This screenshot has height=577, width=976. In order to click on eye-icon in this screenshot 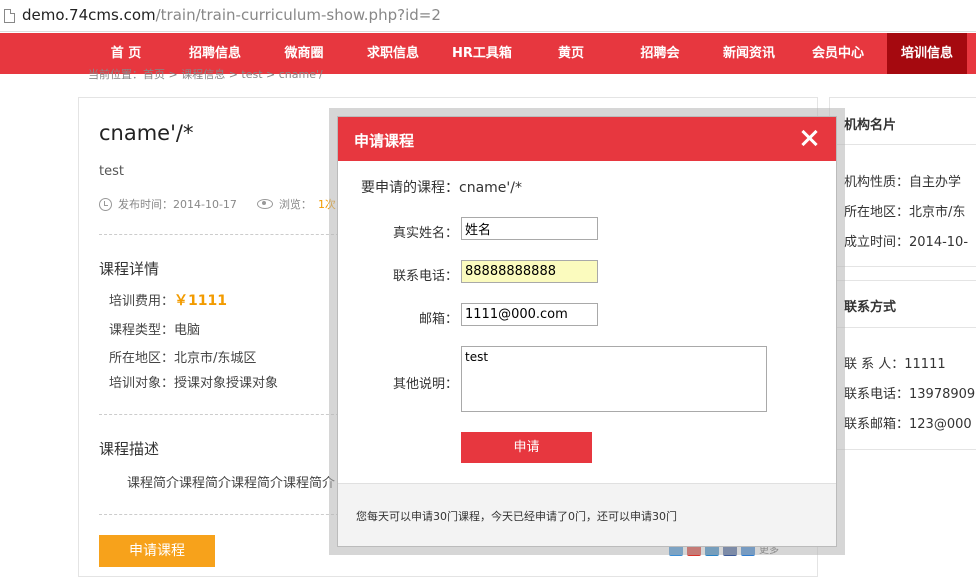, I will do `click(264, 204)`.